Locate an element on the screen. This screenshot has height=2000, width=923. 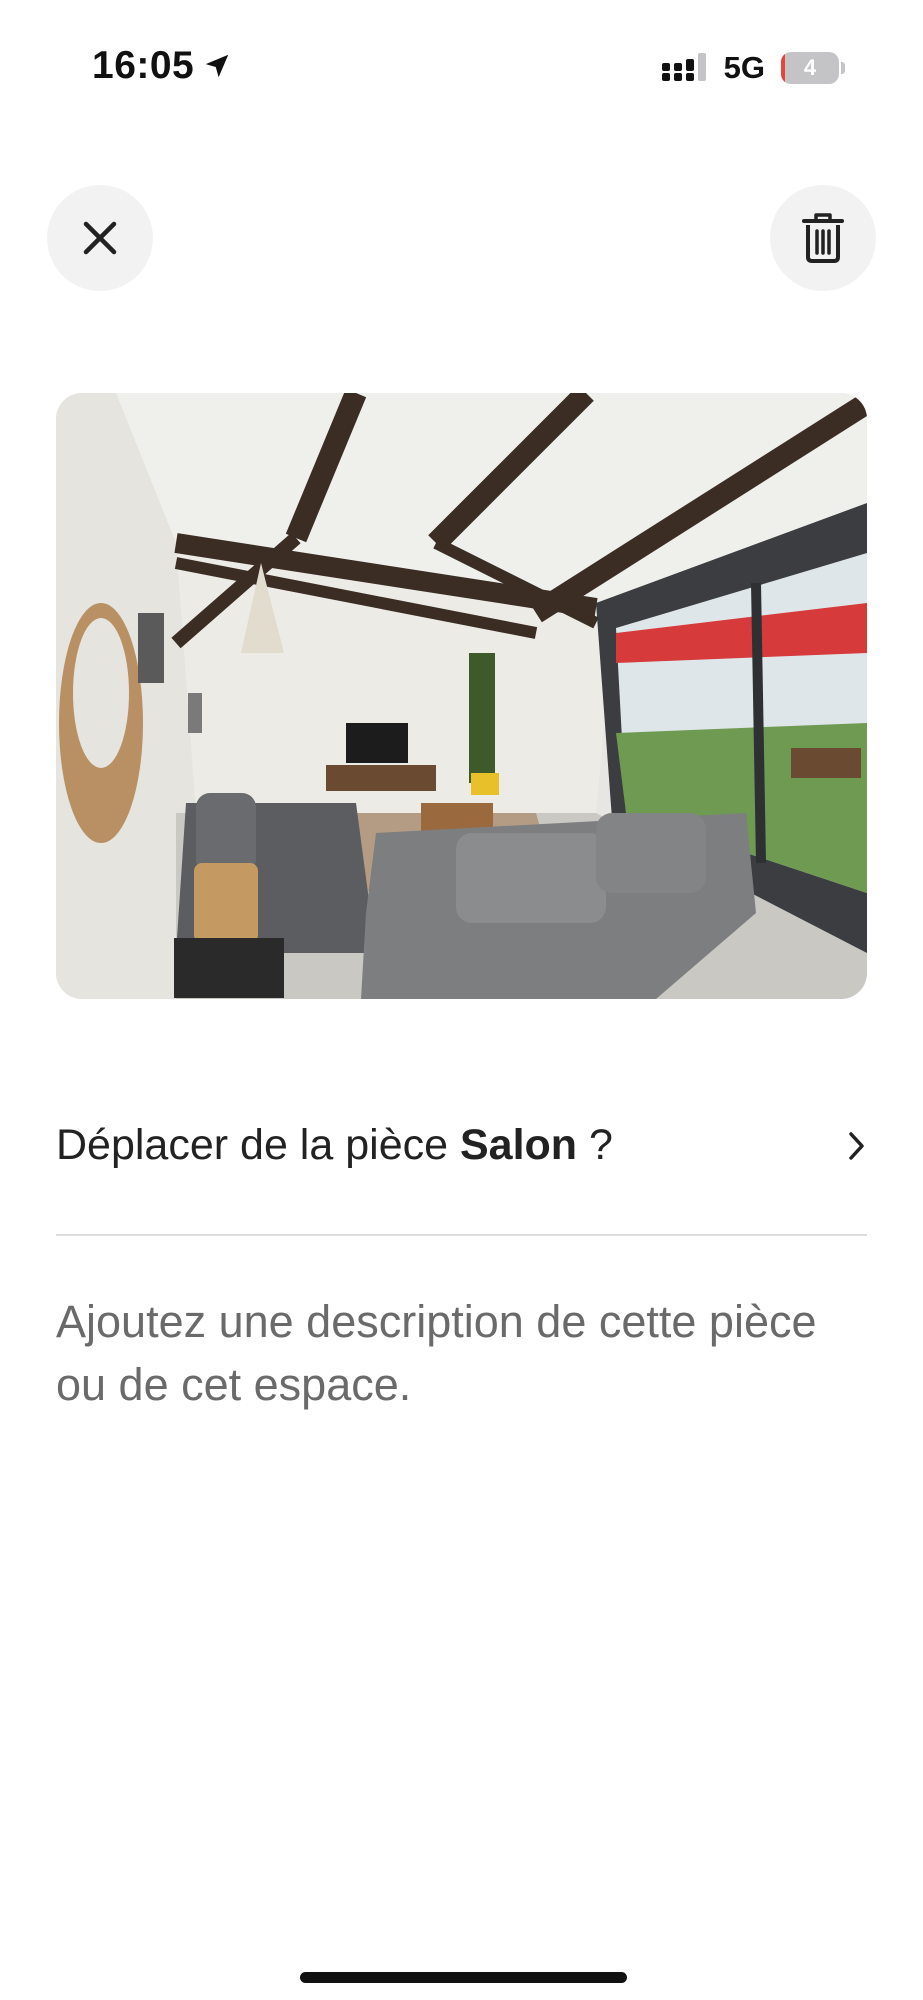
divider is located at coordinates (461, 1235).